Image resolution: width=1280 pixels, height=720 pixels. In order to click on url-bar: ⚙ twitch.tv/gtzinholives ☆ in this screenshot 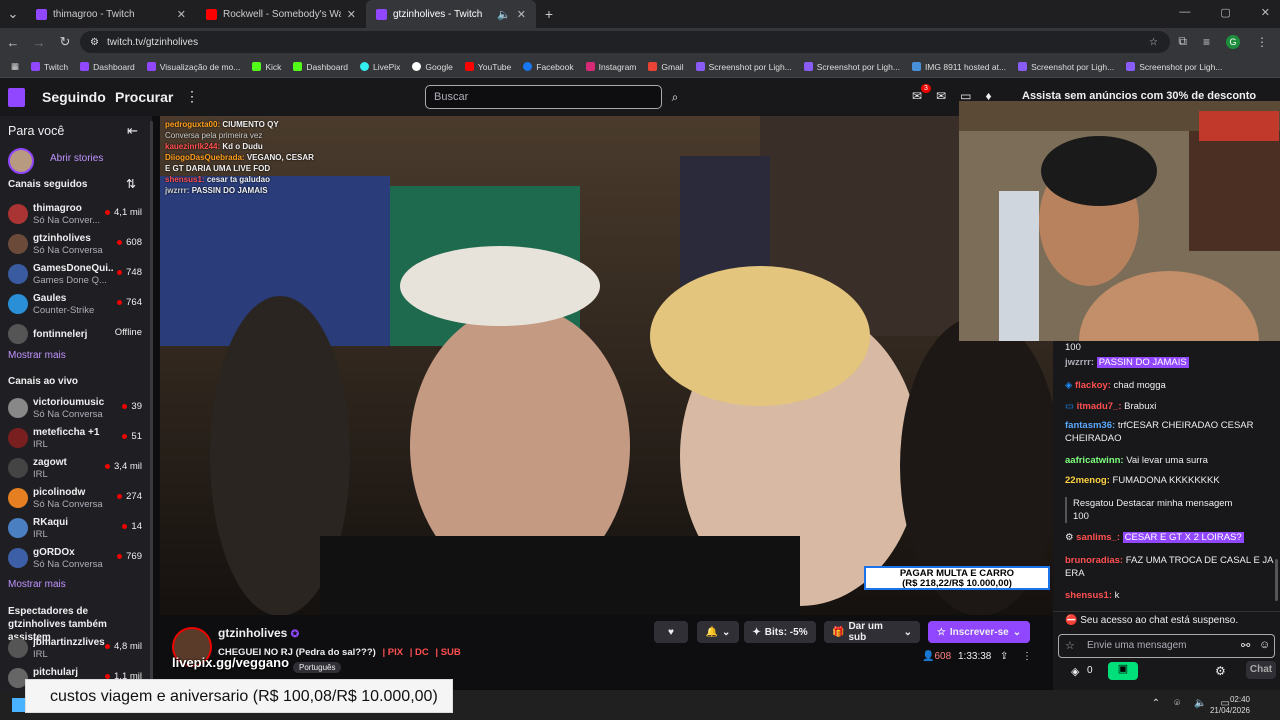, I will do `click(625, 42)`.